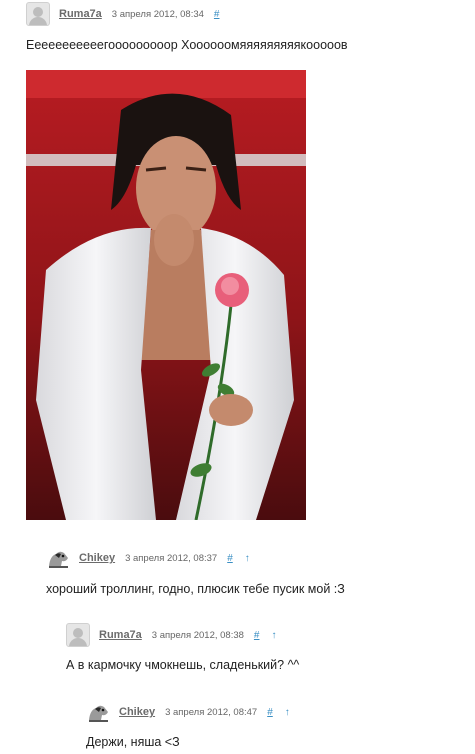 Image resolution: width=475 pixels, height=754 pixels. Describe the element at coordinates (183, 665) in the screenshot. I see `comment-text: А в кармочку чмокнешь, сладенький? ^^` at that location.